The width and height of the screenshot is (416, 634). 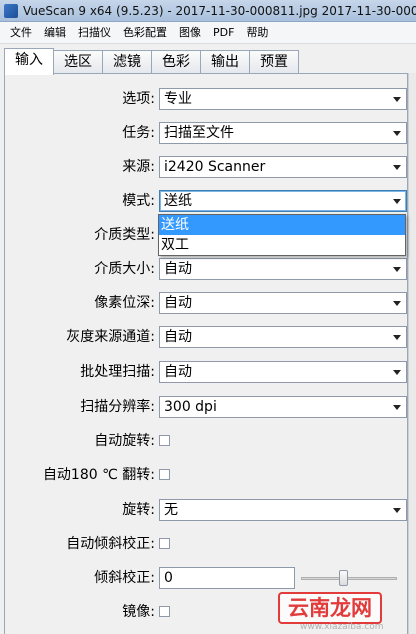 I want to click on deskew-input: 0, so click(x=227, y=578).